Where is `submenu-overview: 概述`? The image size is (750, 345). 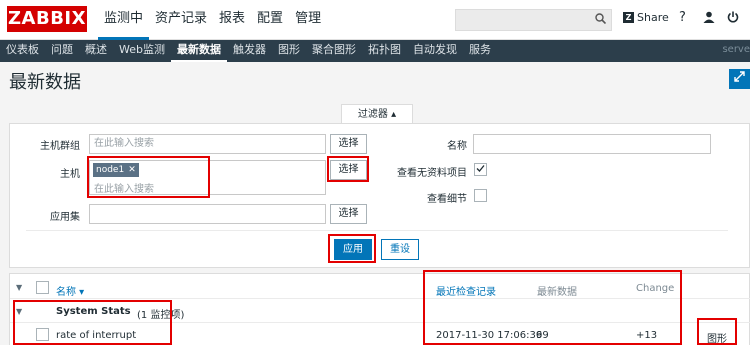 submenu-overview: 概述 is located at coordinates (96, 51).